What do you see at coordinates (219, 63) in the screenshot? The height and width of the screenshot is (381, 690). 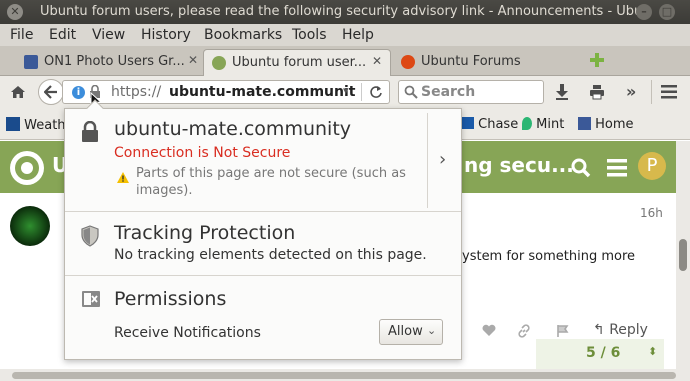 I see `ubuntu-mate-icon` at bounding box center [219, 63].